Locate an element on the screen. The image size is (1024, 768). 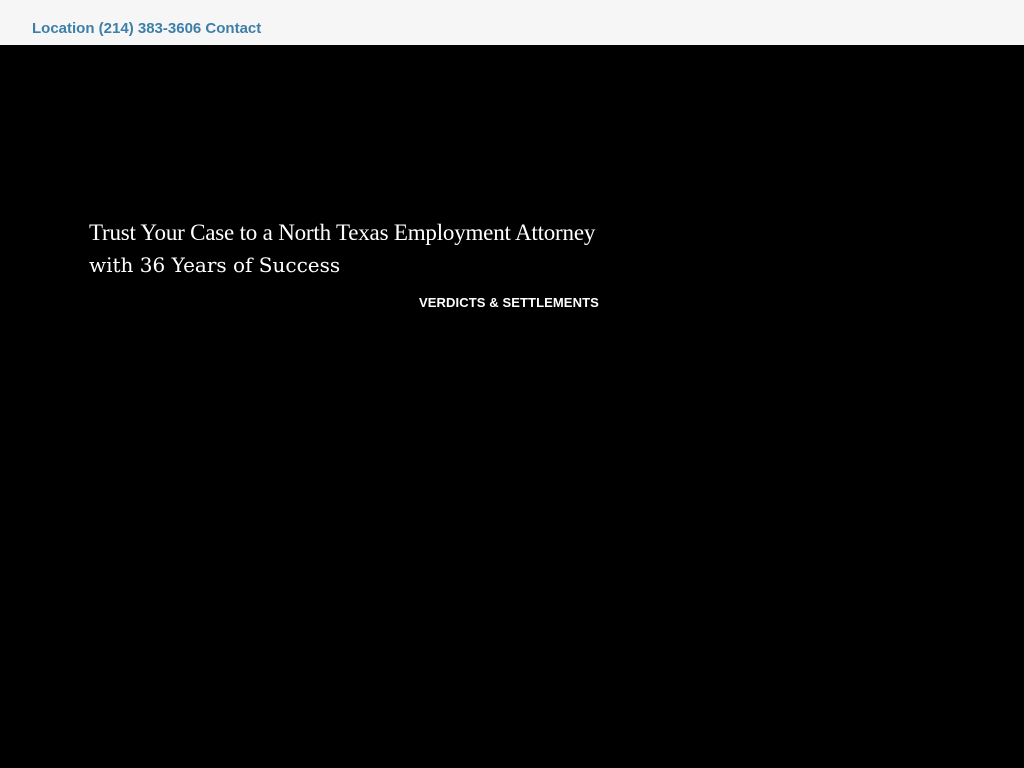
top-bar-links: Location (214) 383-3606 Contact is located at coordinates (146, 29).